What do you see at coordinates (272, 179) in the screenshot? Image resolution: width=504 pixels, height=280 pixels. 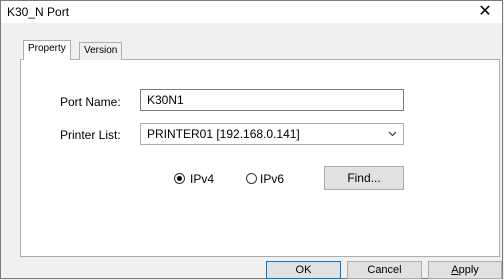 I see `ipv6-label: IPv6` at bounding box center [272, 179].